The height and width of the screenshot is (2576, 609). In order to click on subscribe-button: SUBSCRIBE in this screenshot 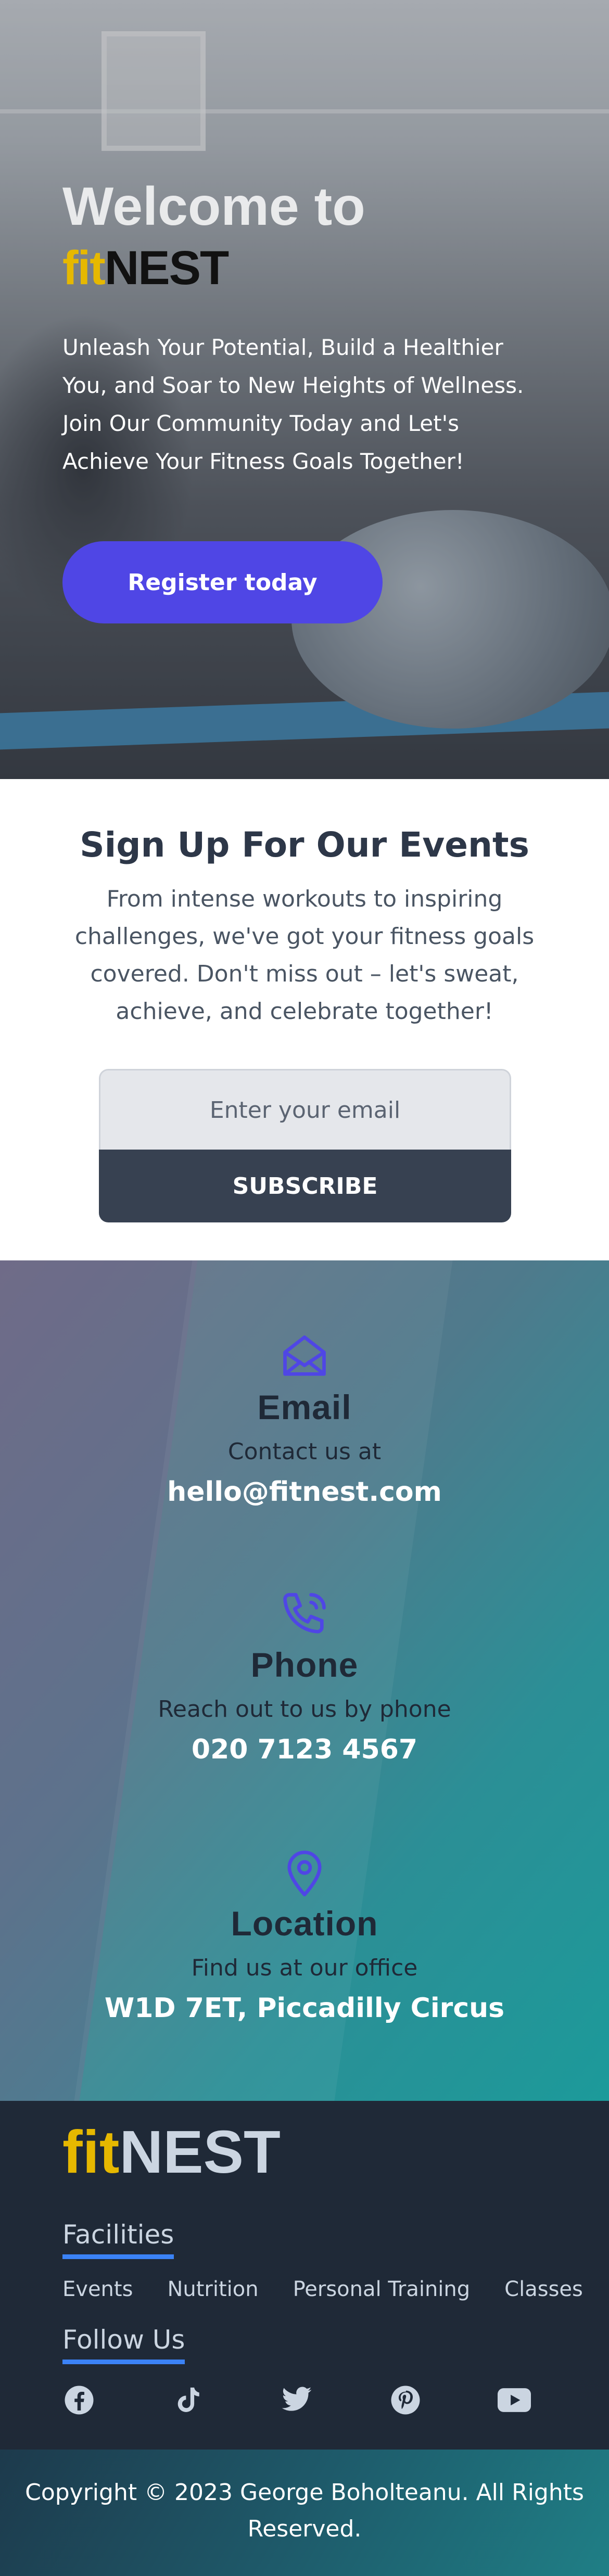, I will do `click(305, 1186)`.